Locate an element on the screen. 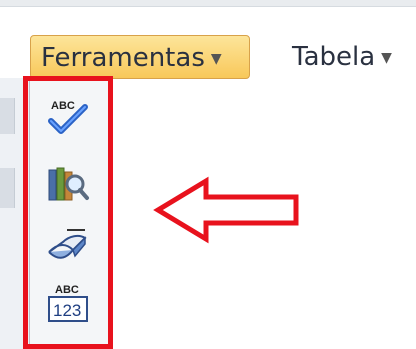  tabela-menu-button: Tabela ▼ is located at coordinates (354, 57).